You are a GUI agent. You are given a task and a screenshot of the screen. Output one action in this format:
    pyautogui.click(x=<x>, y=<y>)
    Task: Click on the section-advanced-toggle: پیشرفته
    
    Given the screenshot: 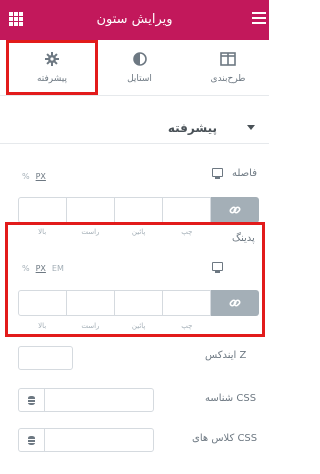 What is the action you would take?
    pyautogui.click(x=134, y=127)
    